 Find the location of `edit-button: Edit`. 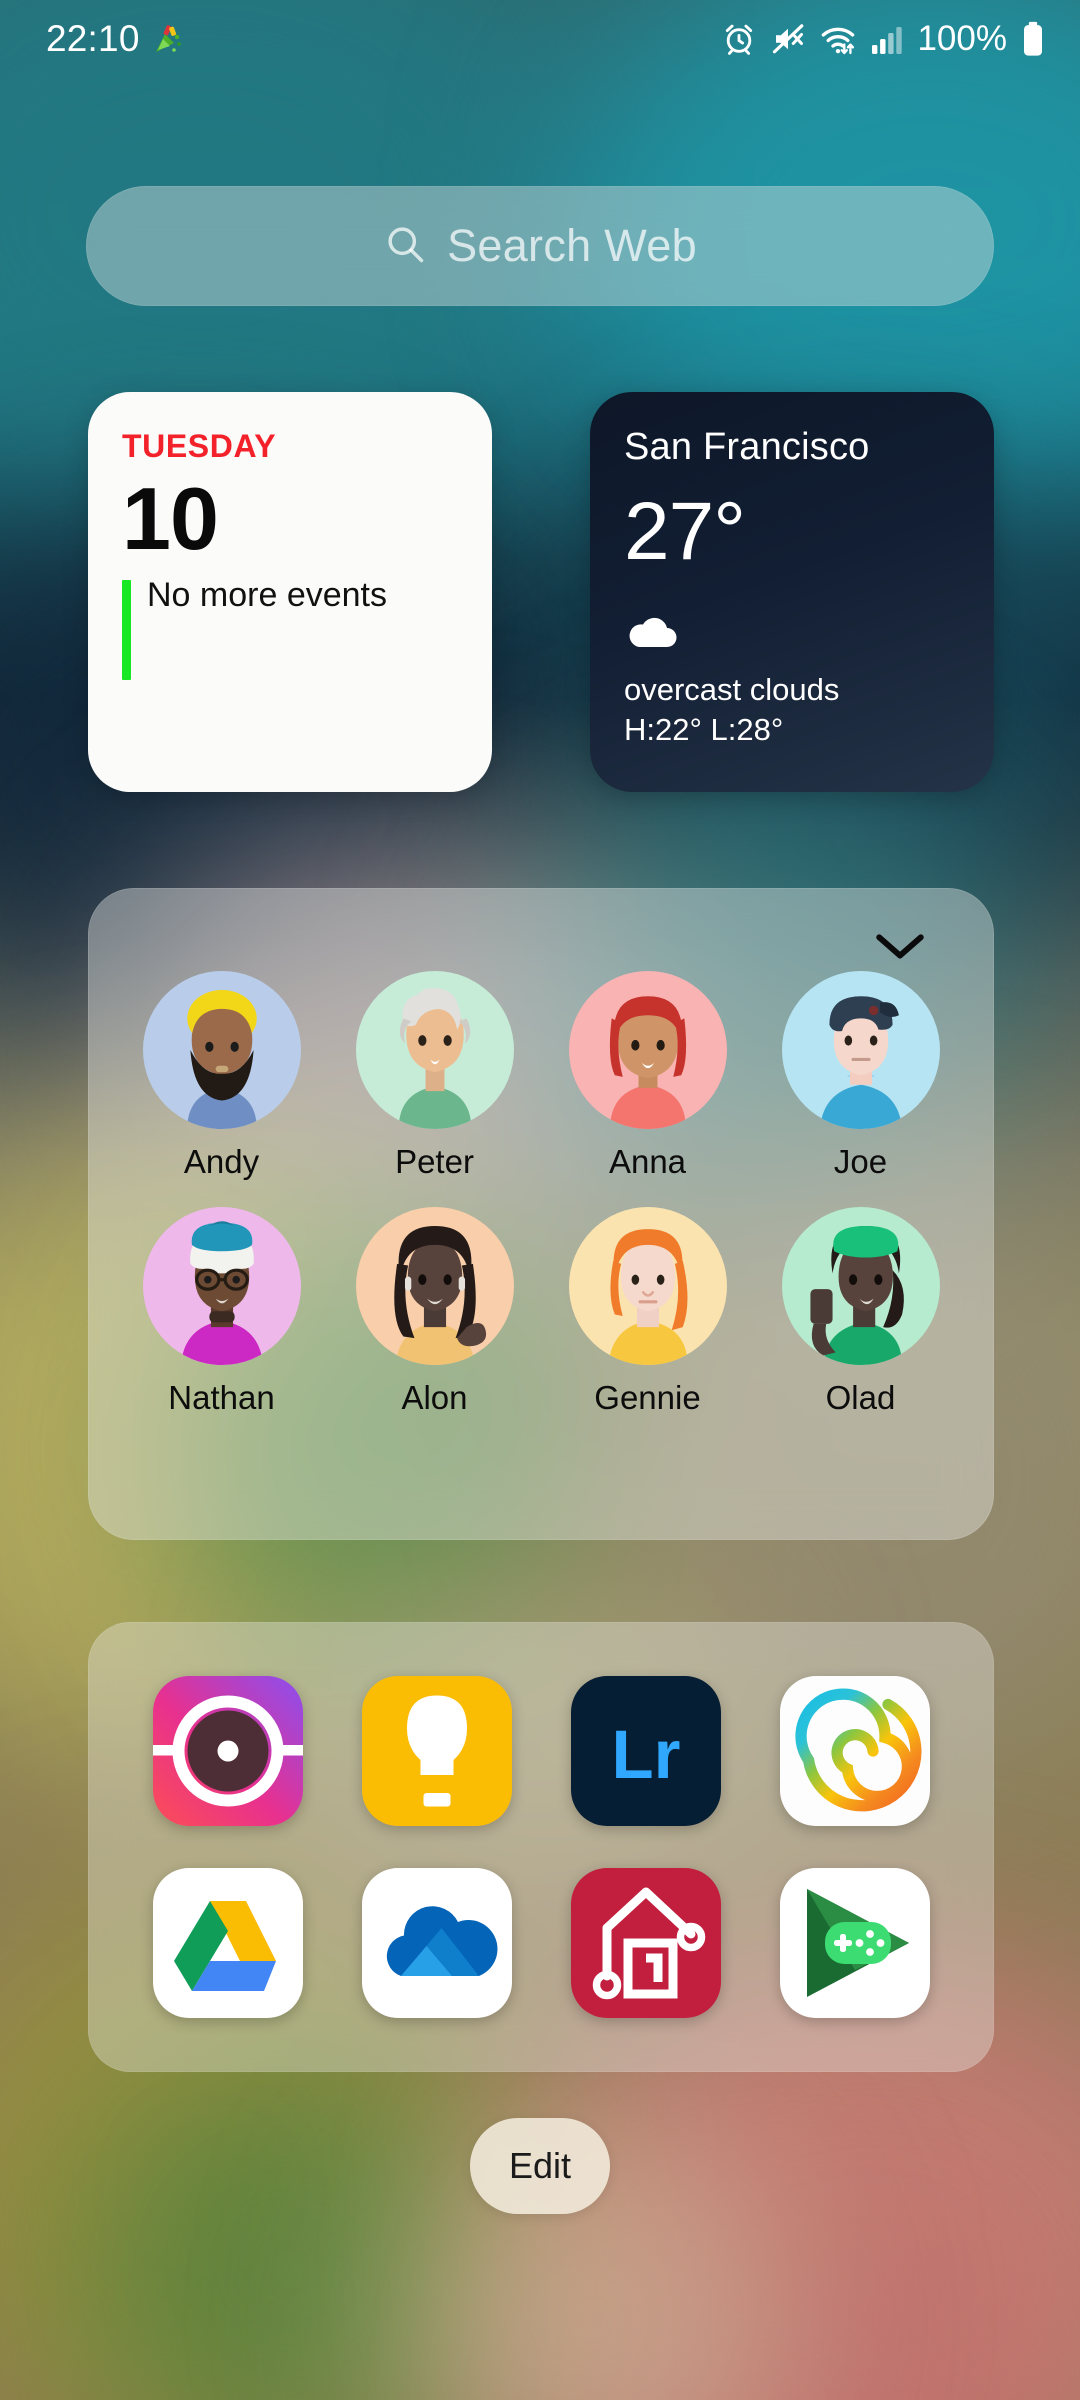

edit-button: Edit is located at coordinates (540, 2166).